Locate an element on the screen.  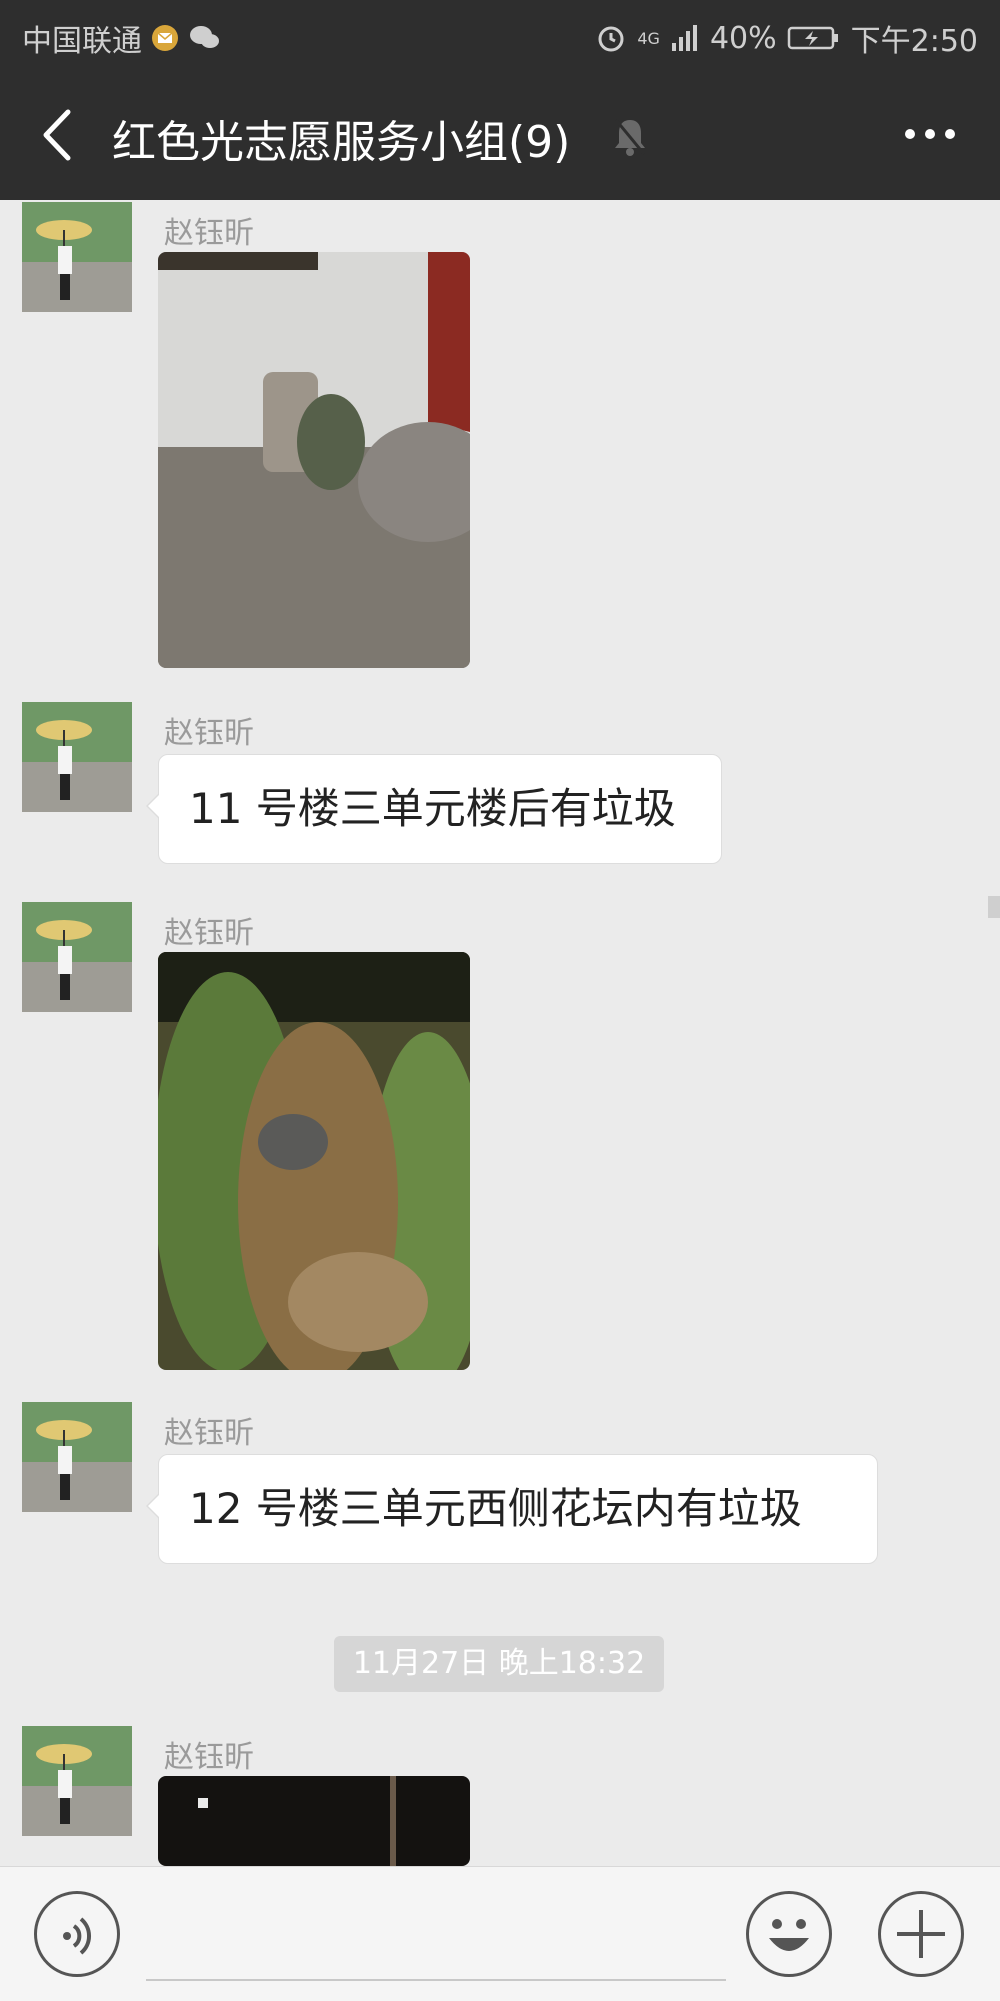
wechat-icon is located at coordinates (204, 37).